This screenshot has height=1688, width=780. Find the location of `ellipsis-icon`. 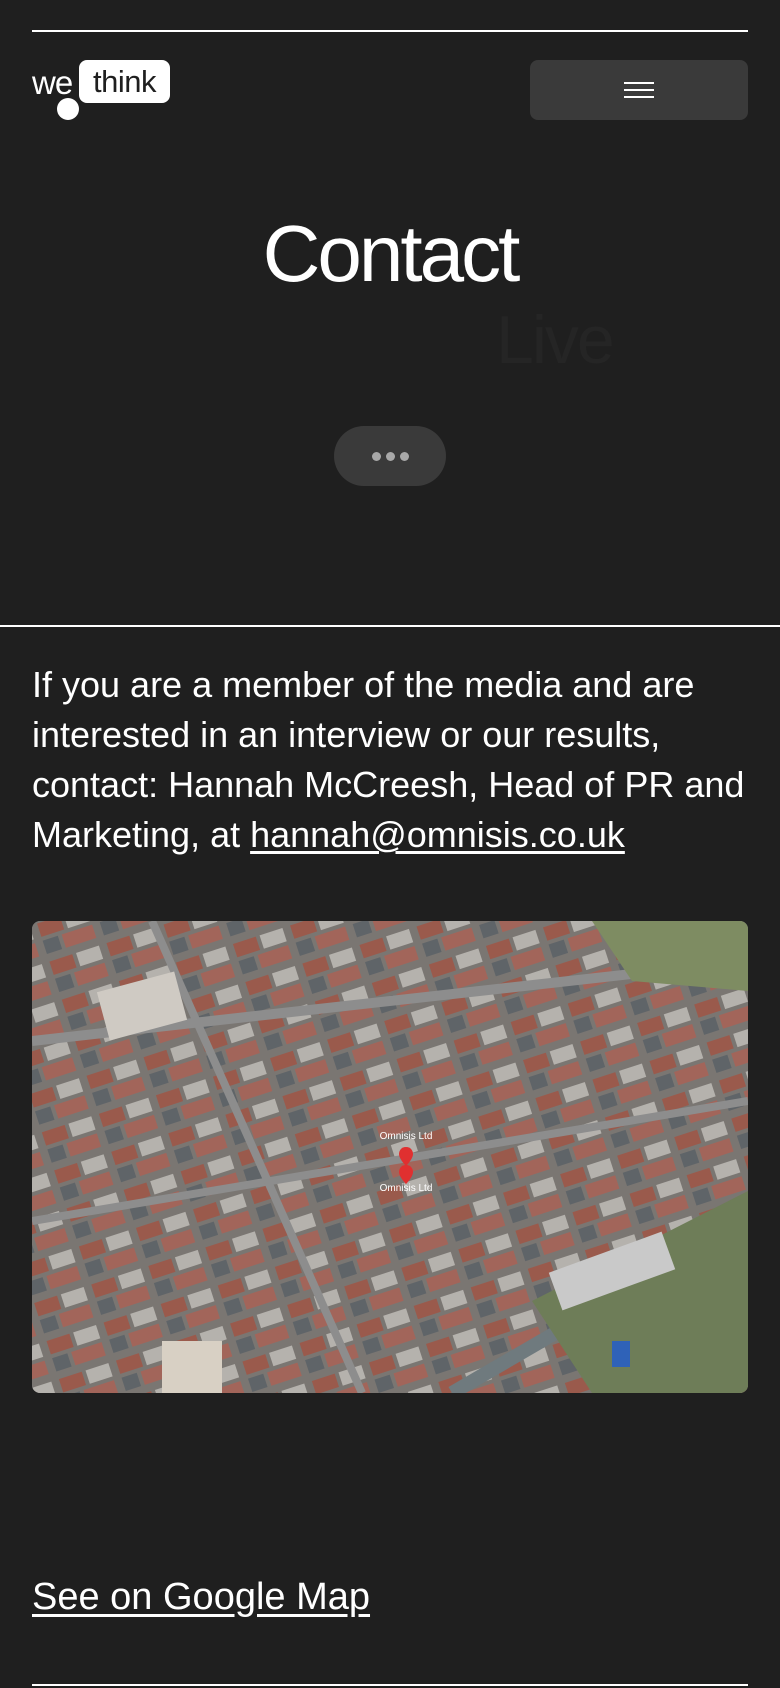

ellipsis-icon is located at coordinates (376, 456).